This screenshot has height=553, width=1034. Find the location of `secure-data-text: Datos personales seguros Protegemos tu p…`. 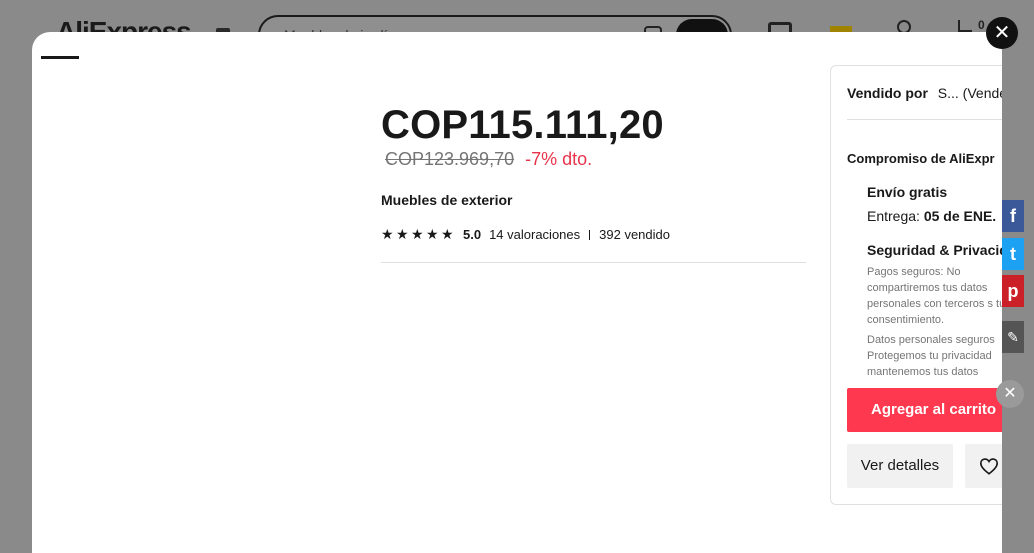

secure-data-text: Datos personales seguros Protegemos tu p… is located at coordinates (931, 356).